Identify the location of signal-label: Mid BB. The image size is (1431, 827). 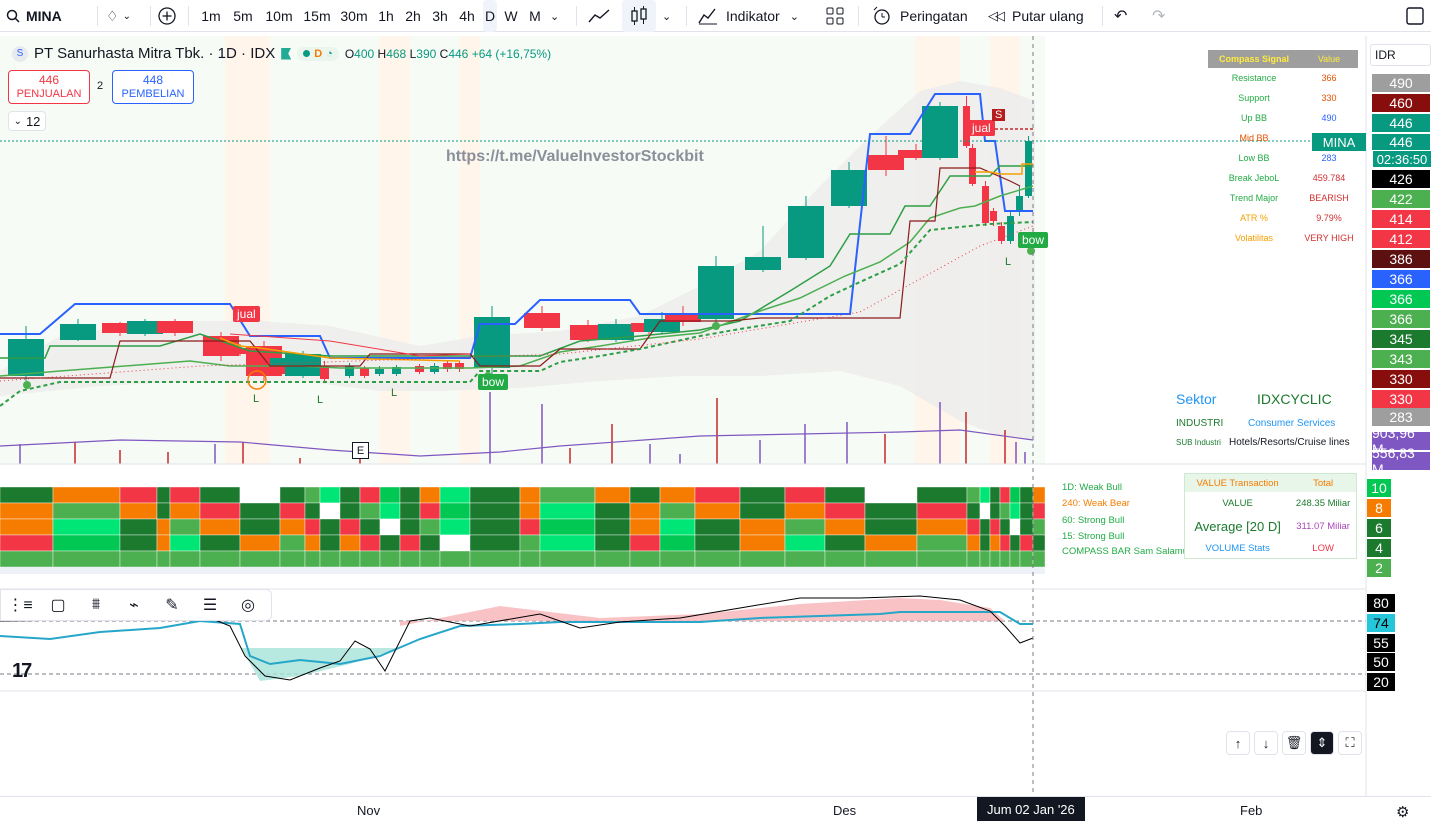
(1254, 138).